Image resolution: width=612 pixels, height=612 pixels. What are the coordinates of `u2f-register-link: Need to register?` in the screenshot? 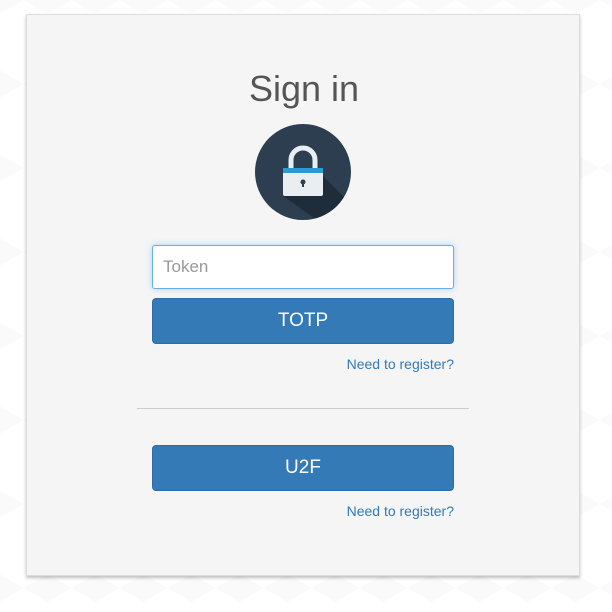 It's located at (400, 511).